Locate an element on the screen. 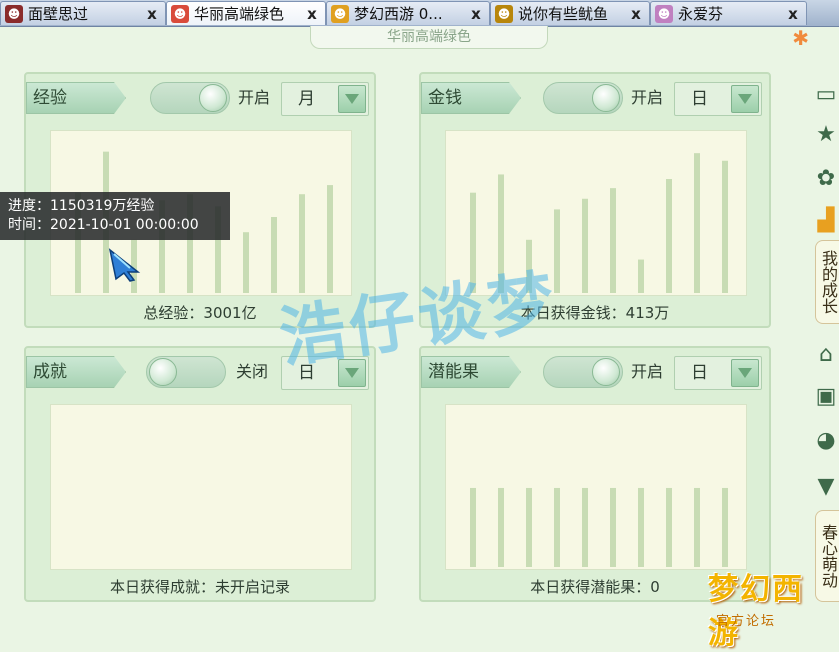  tab-2: ☻ 梦幻西游 0... x is located at coordinates (408, 13).